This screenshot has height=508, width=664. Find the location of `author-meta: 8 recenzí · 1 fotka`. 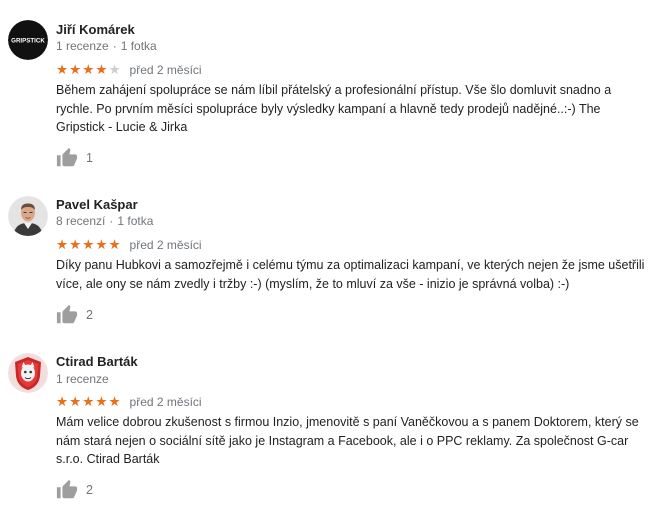

author-meta: 8 recenzí · 1 fotka is located at coordinates (104, 221).